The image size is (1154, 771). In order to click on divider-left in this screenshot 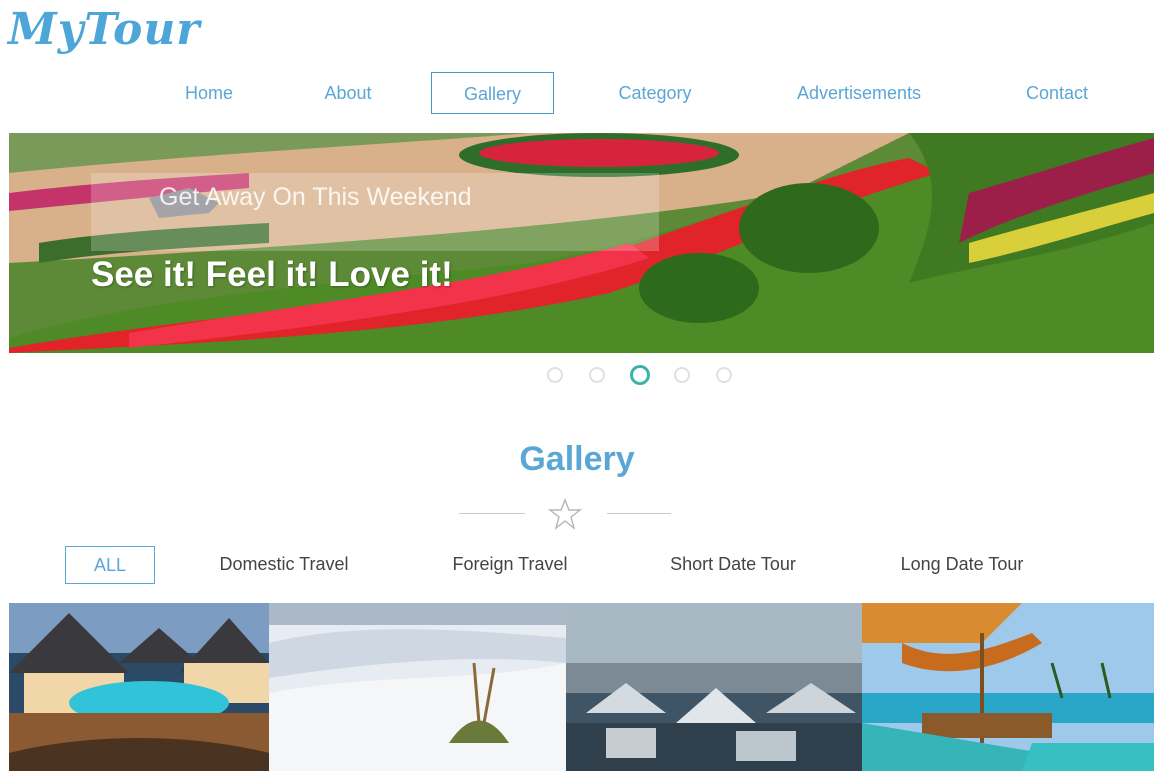, I will do `click(492, 513)`.